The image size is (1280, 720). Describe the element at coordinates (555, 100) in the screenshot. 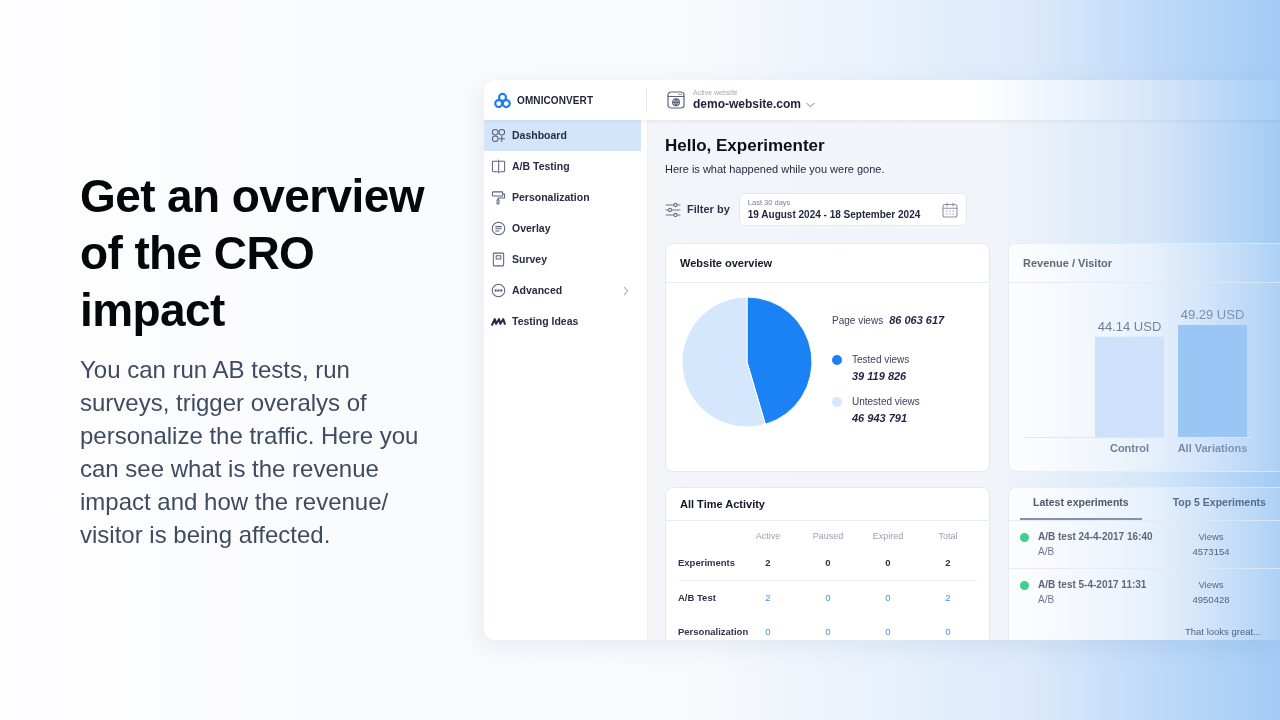

I see `brand-name: OMNICONVERT` at that location.